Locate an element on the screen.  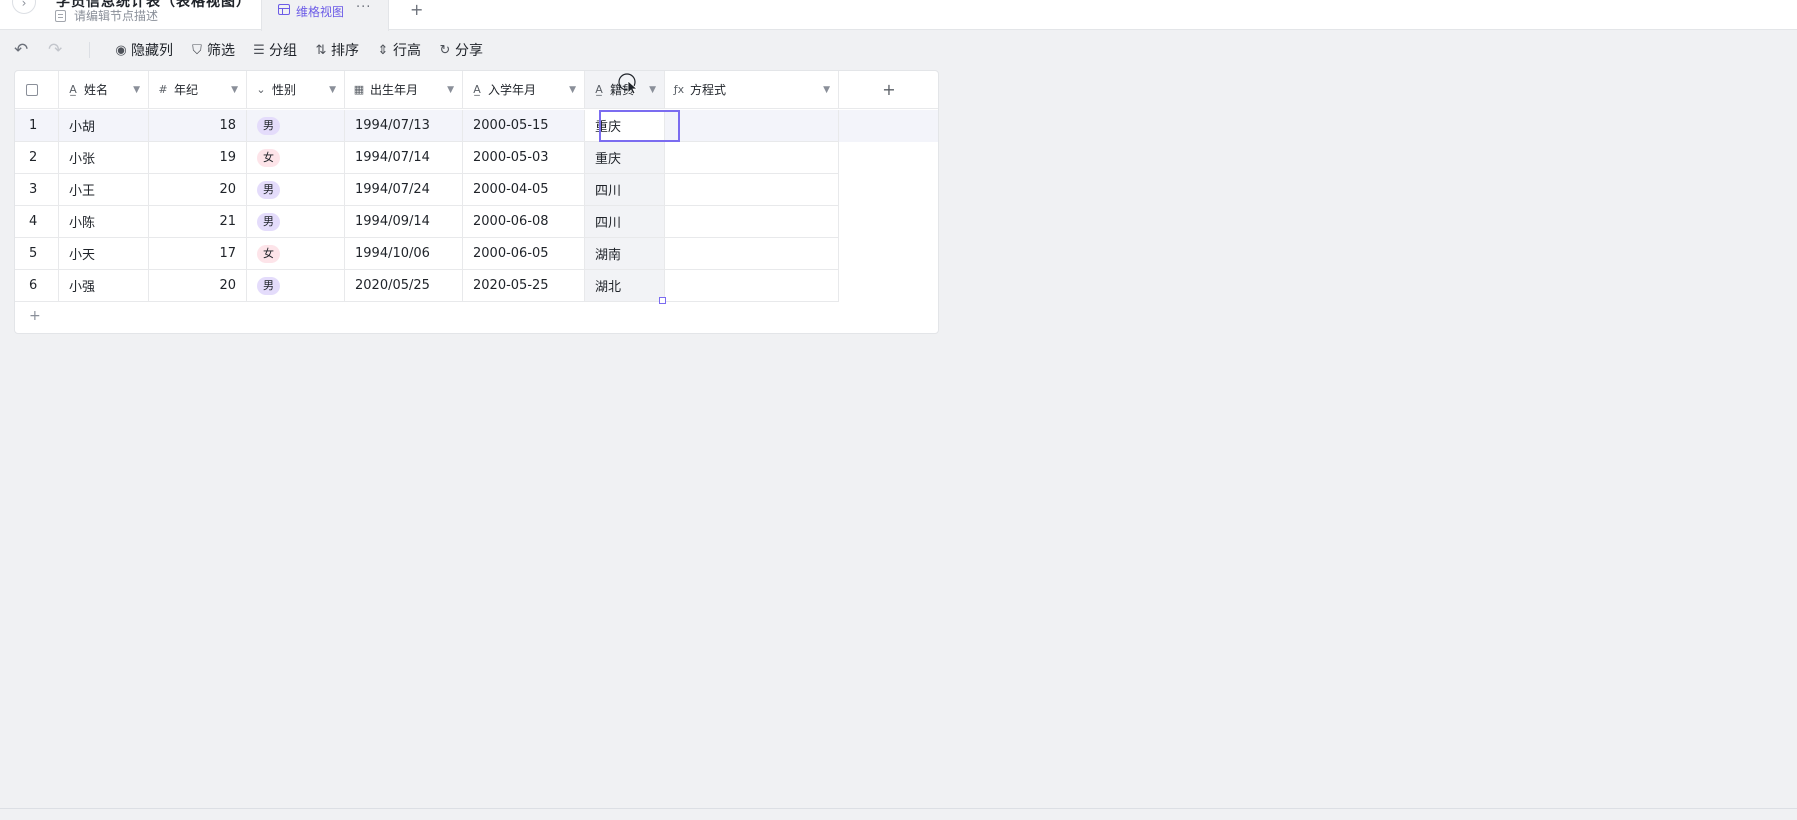
table-row: 6 小强 20 男 2020/05/25 2020-05-25 湖北 is located at coordinates (476, 286).